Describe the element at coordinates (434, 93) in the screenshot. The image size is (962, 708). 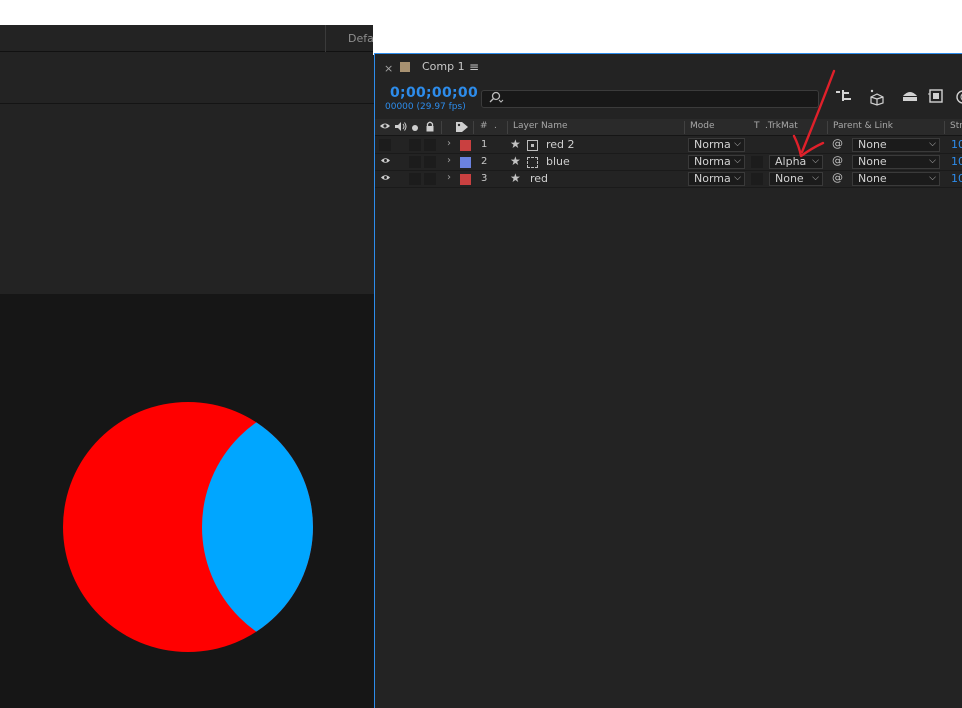
I see `current-time-display: 0;00;00;00` at that location.